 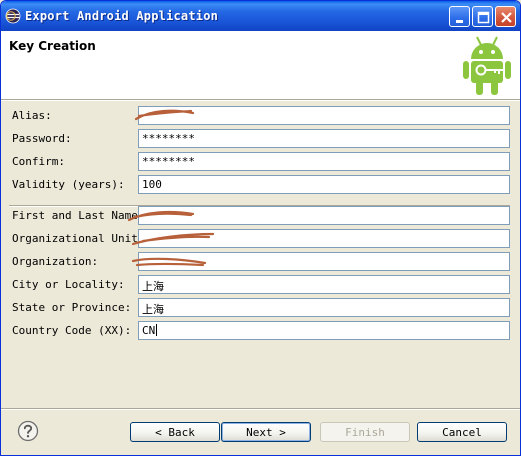 I want to click on confirm-row: Confirm: ********, so click(x=260, y=162).